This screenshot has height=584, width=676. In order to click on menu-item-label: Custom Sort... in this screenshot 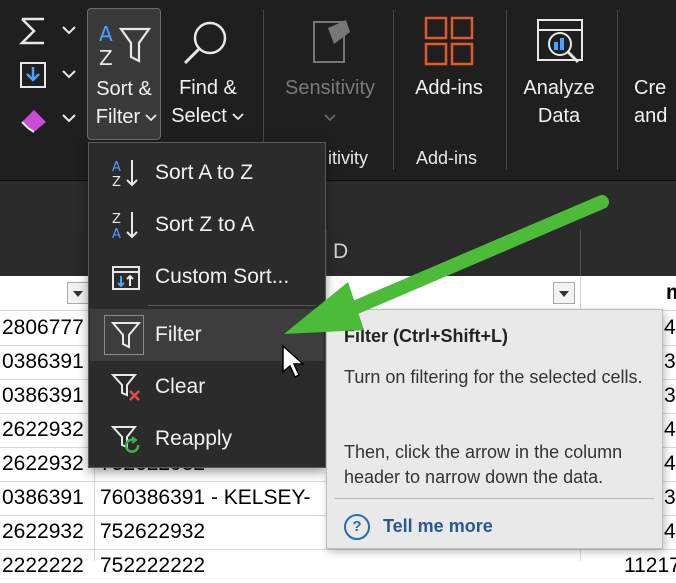, I will do `click(222, 276)`.